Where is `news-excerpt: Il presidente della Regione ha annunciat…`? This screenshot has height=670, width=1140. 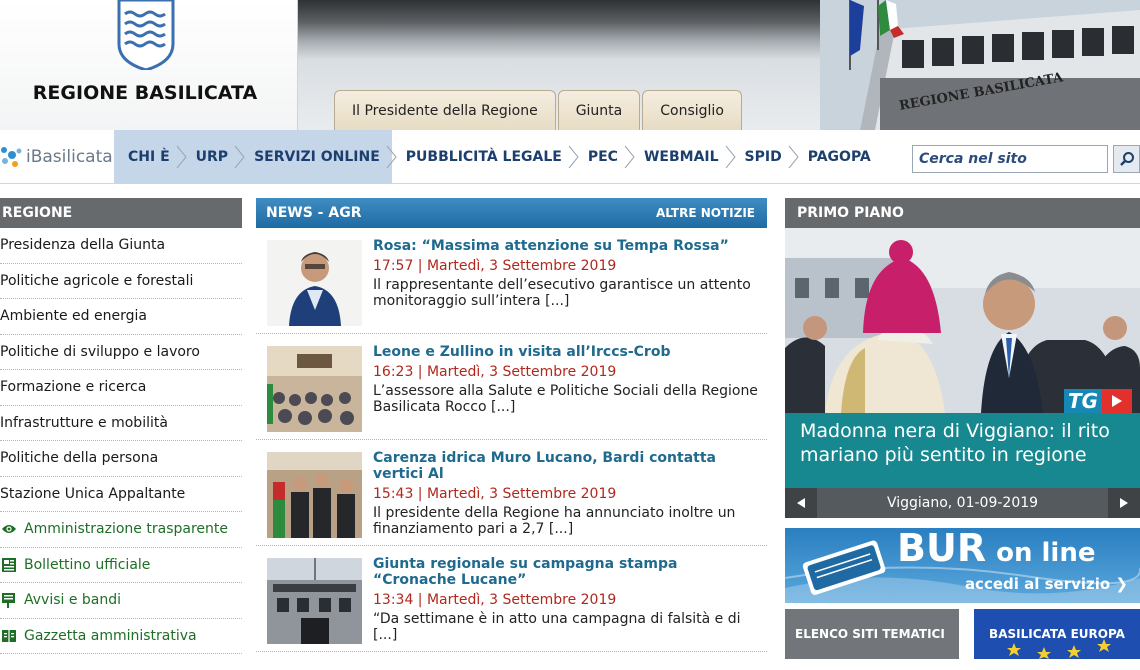 news-excerpt: Il presidente della Regione ha annunciat… is located at coordinates (554, 521).